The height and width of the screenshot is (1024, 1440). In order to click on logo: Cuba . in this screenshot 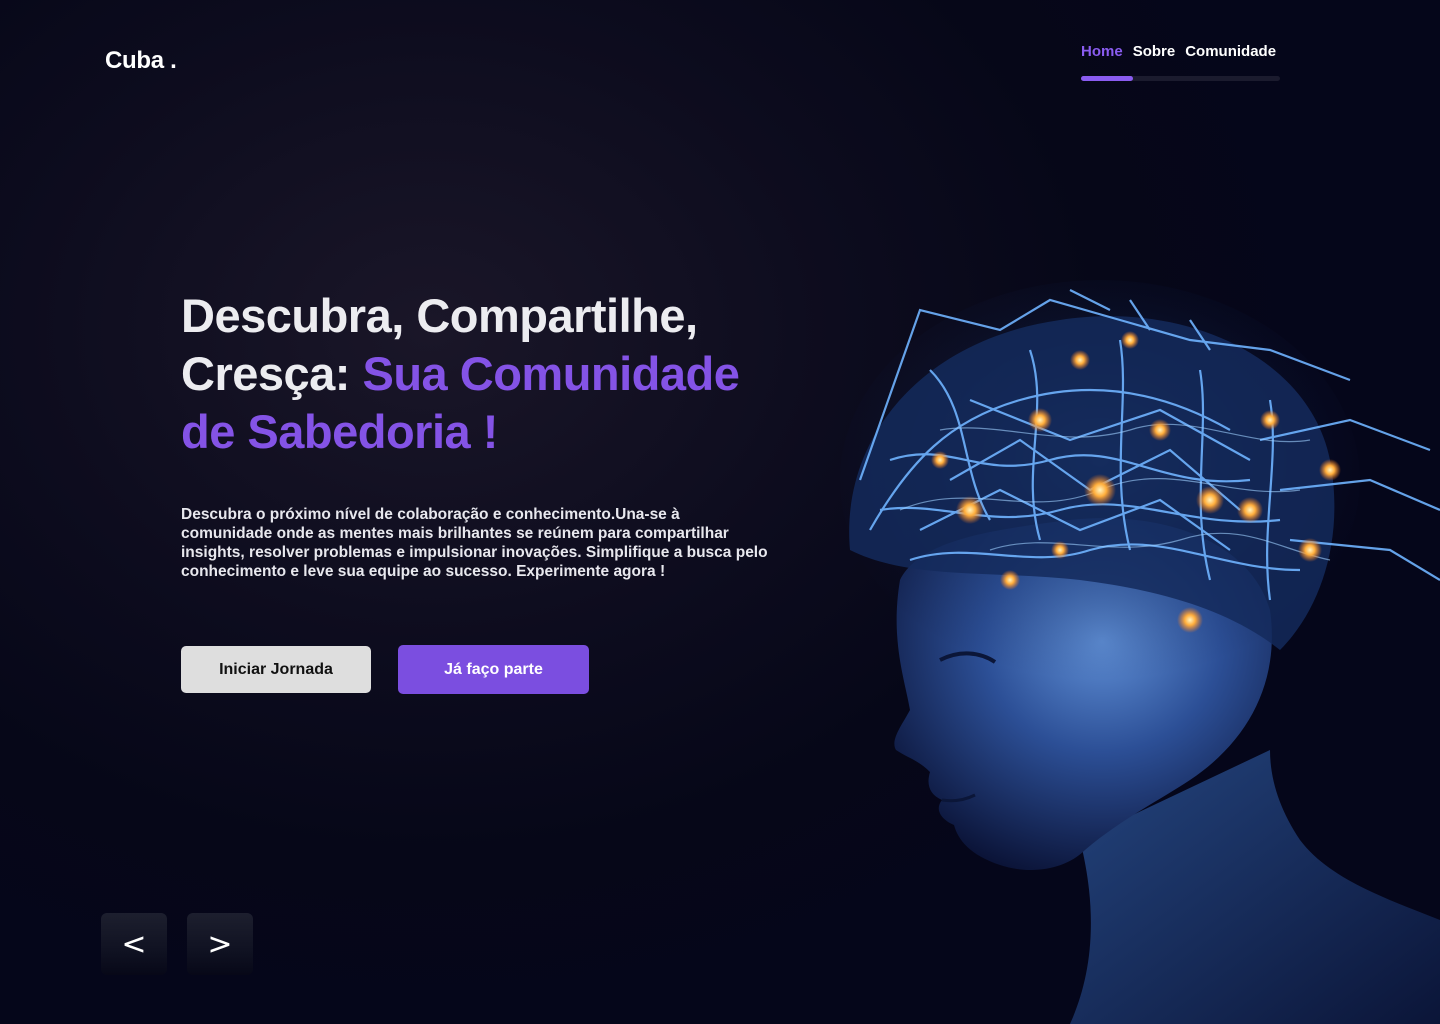, I will do `click(141, 61)`.